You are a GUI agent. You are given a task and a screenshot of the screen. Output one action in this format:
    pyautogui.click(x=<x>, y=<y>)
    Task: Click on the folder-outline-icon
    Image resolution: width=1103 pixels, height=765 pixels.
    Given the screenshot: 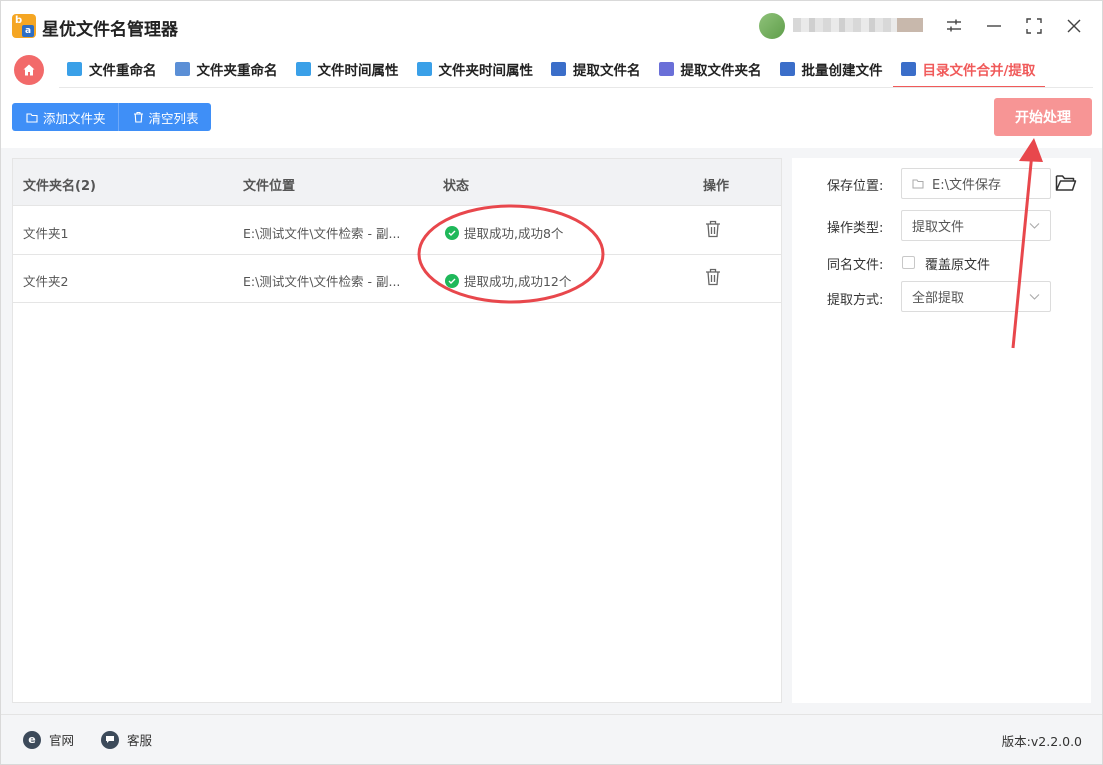 What is the action you would take?
    pyautogui.click(x=918, y=184)
    